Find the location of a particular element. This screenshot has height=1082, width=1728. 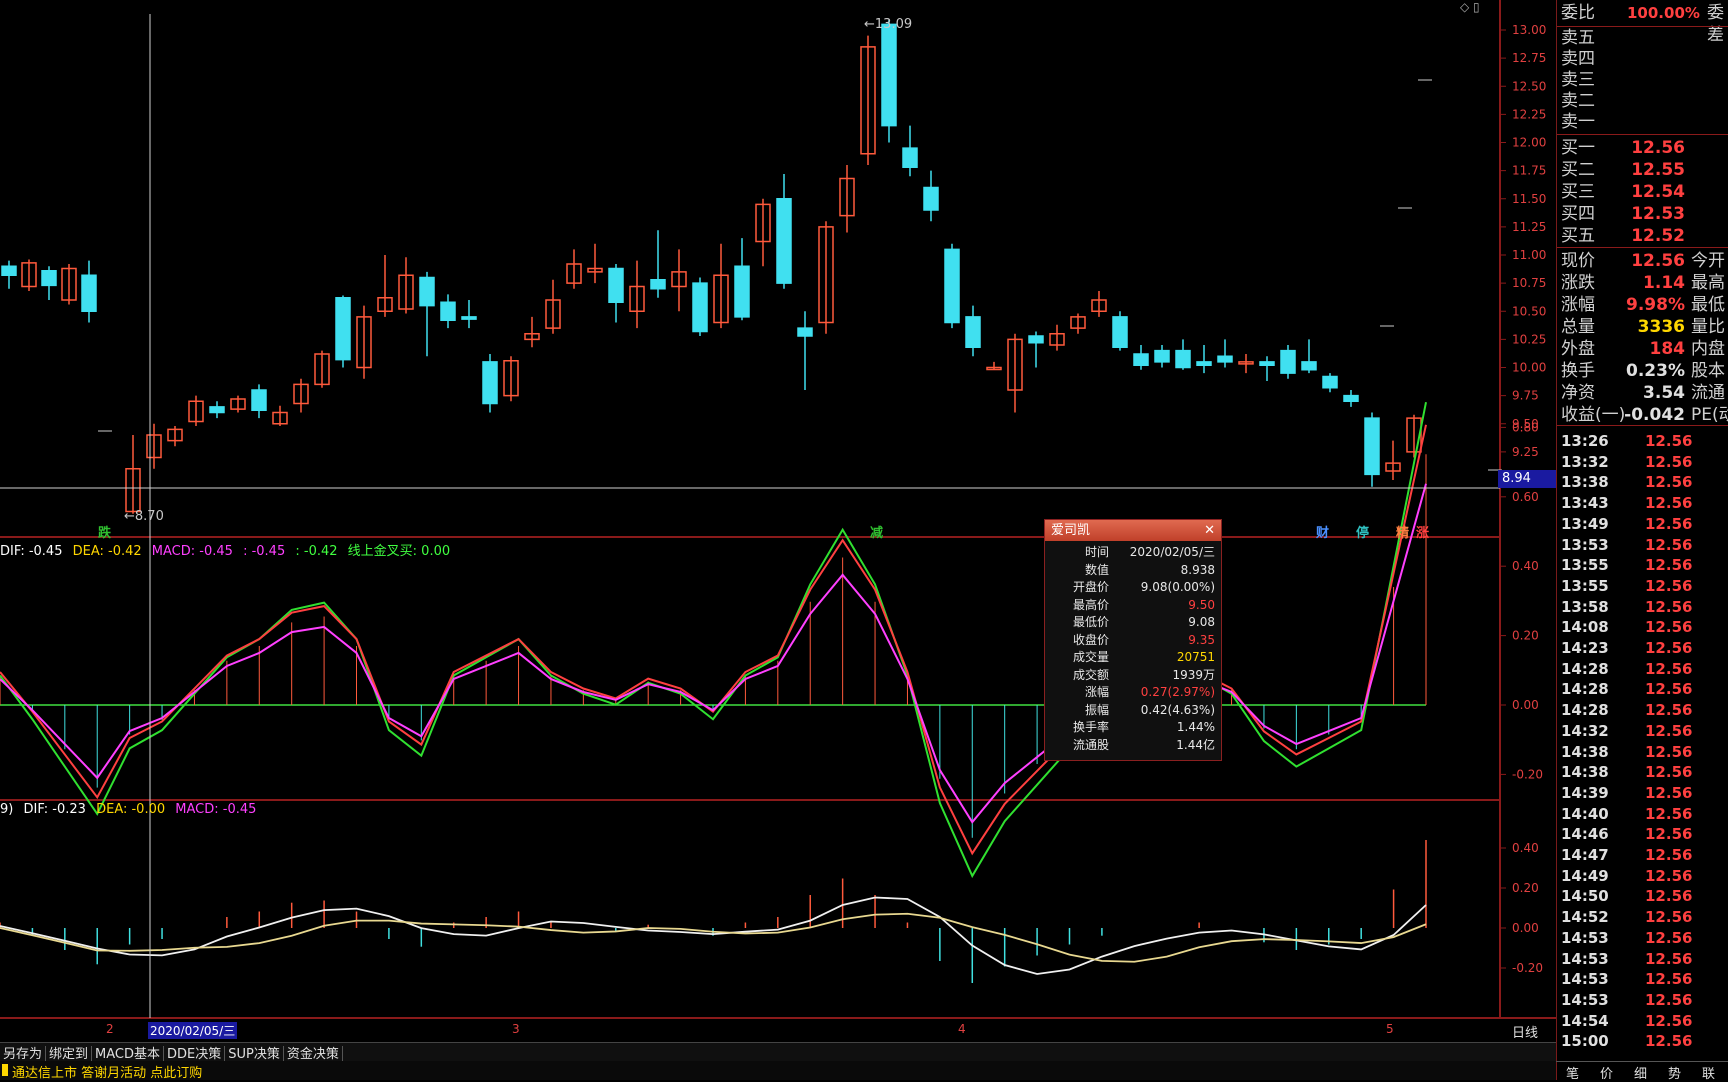

popup-row-label: 换手率 is located at coordinates (1090, 727).